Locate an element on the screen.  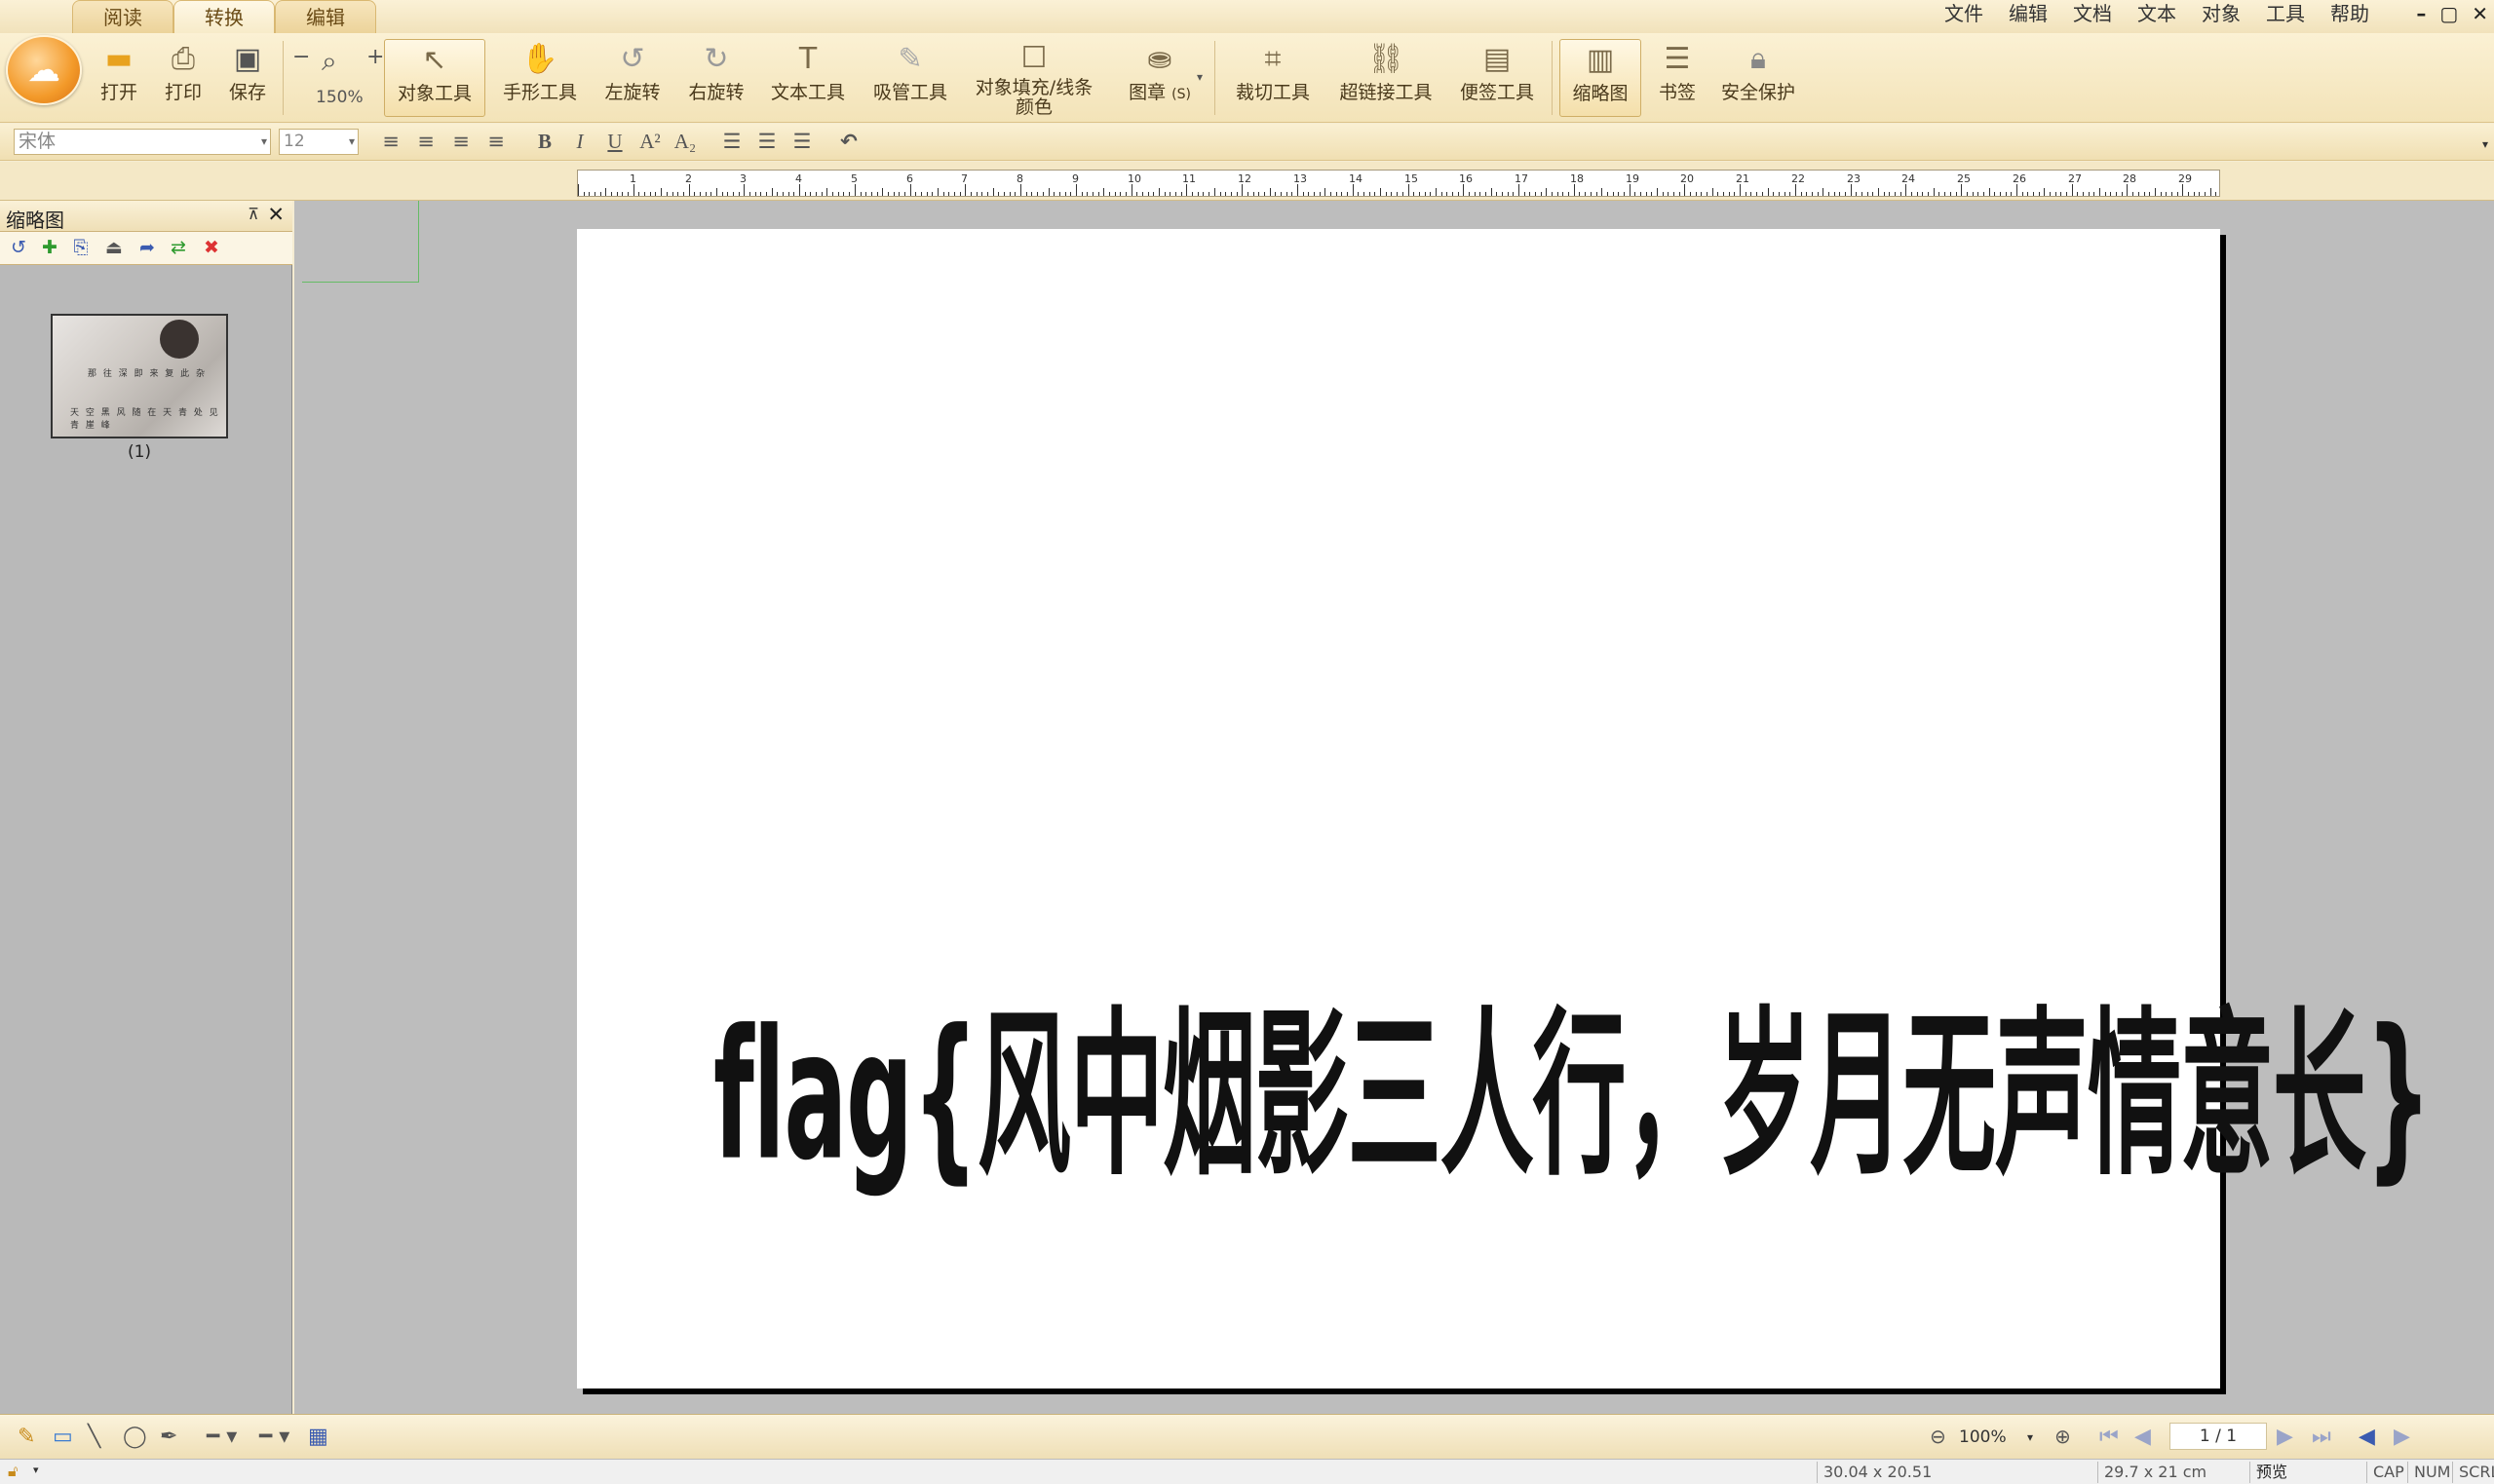
stamp-dropdown-caret-icon: ▾ is located at coordinates (1200, 77).